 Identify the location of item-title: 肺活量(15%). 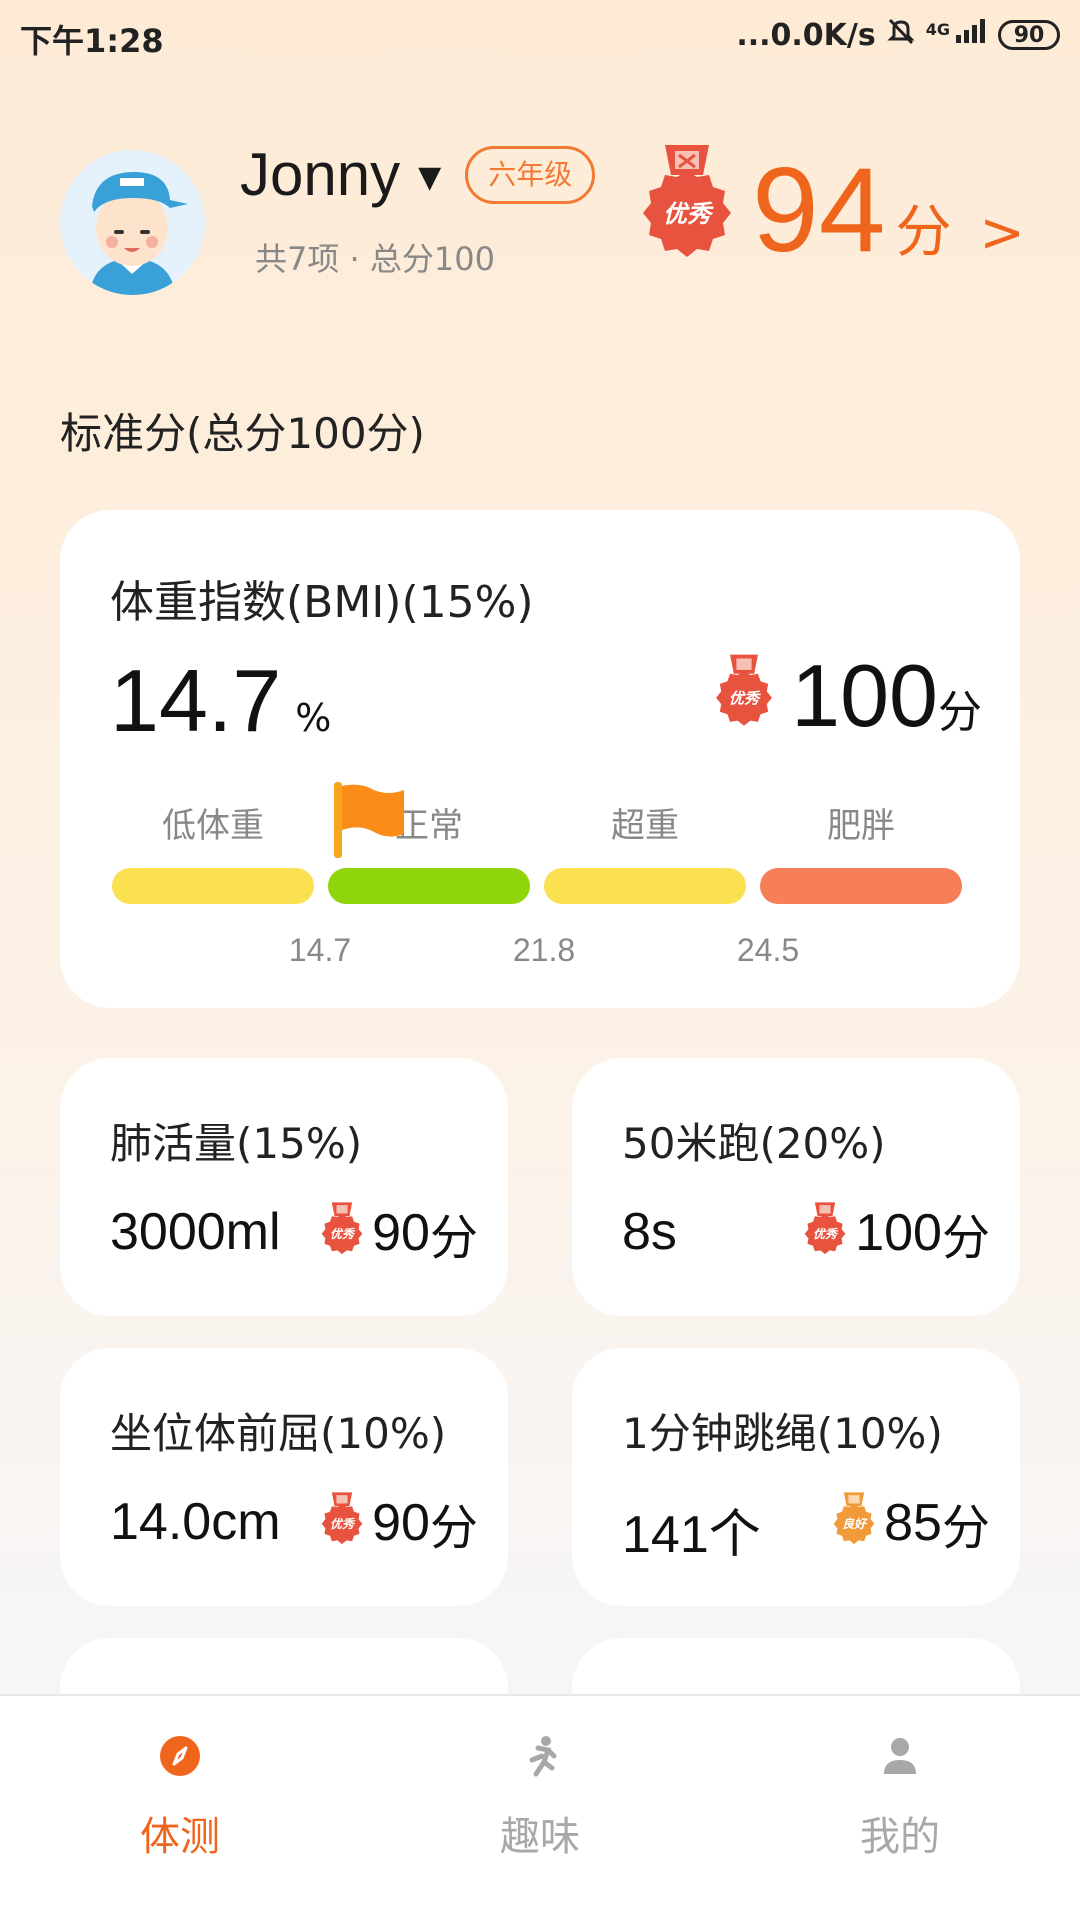
(236, 1143).